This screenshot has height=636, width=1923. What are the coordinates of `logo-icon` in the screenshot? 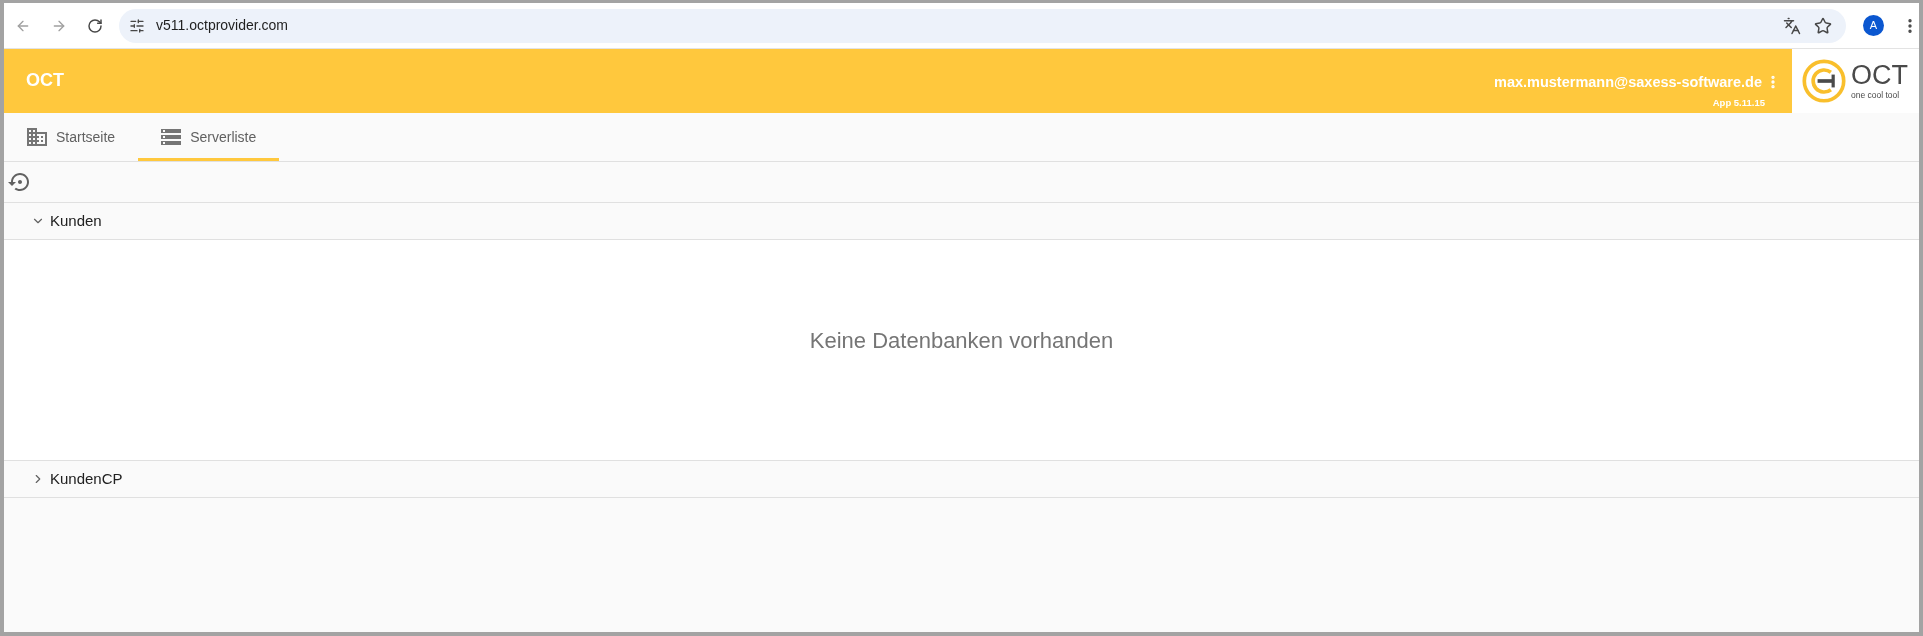 It's located at (1824, 81).